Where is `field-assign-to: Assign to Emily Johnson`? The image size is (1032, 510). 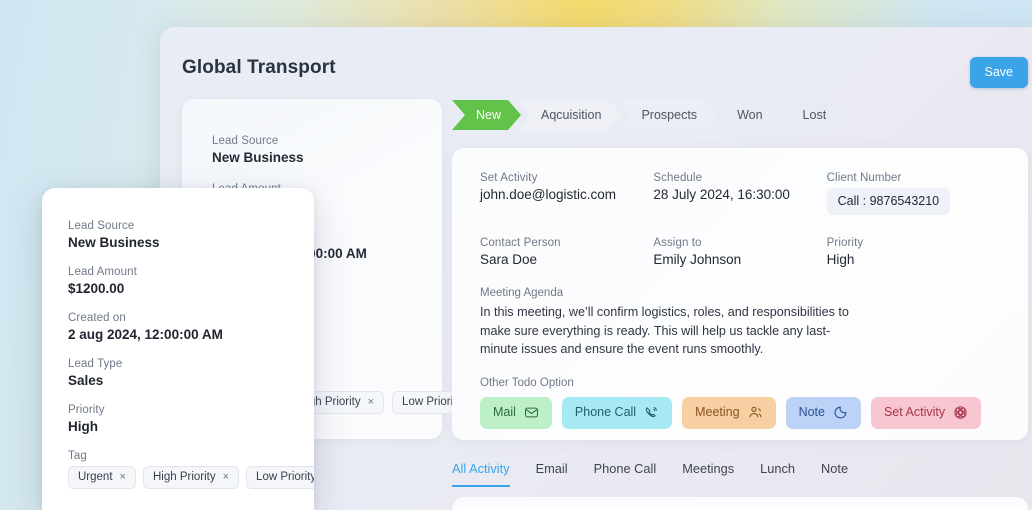
field-assign-to: Assign to Emily Johnson is located at coordinates (739, 252).